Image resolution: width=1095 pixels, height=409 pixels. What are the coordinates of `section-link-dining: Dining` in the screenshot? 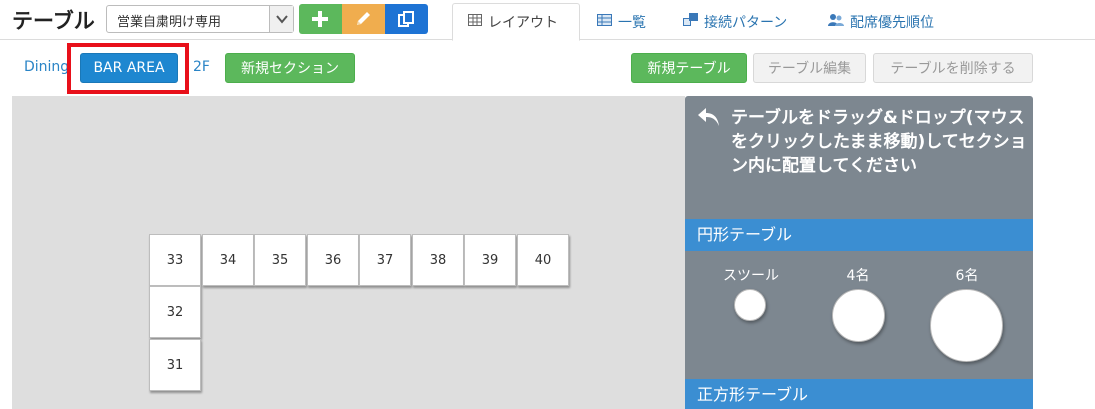 It's located at (46, 67).